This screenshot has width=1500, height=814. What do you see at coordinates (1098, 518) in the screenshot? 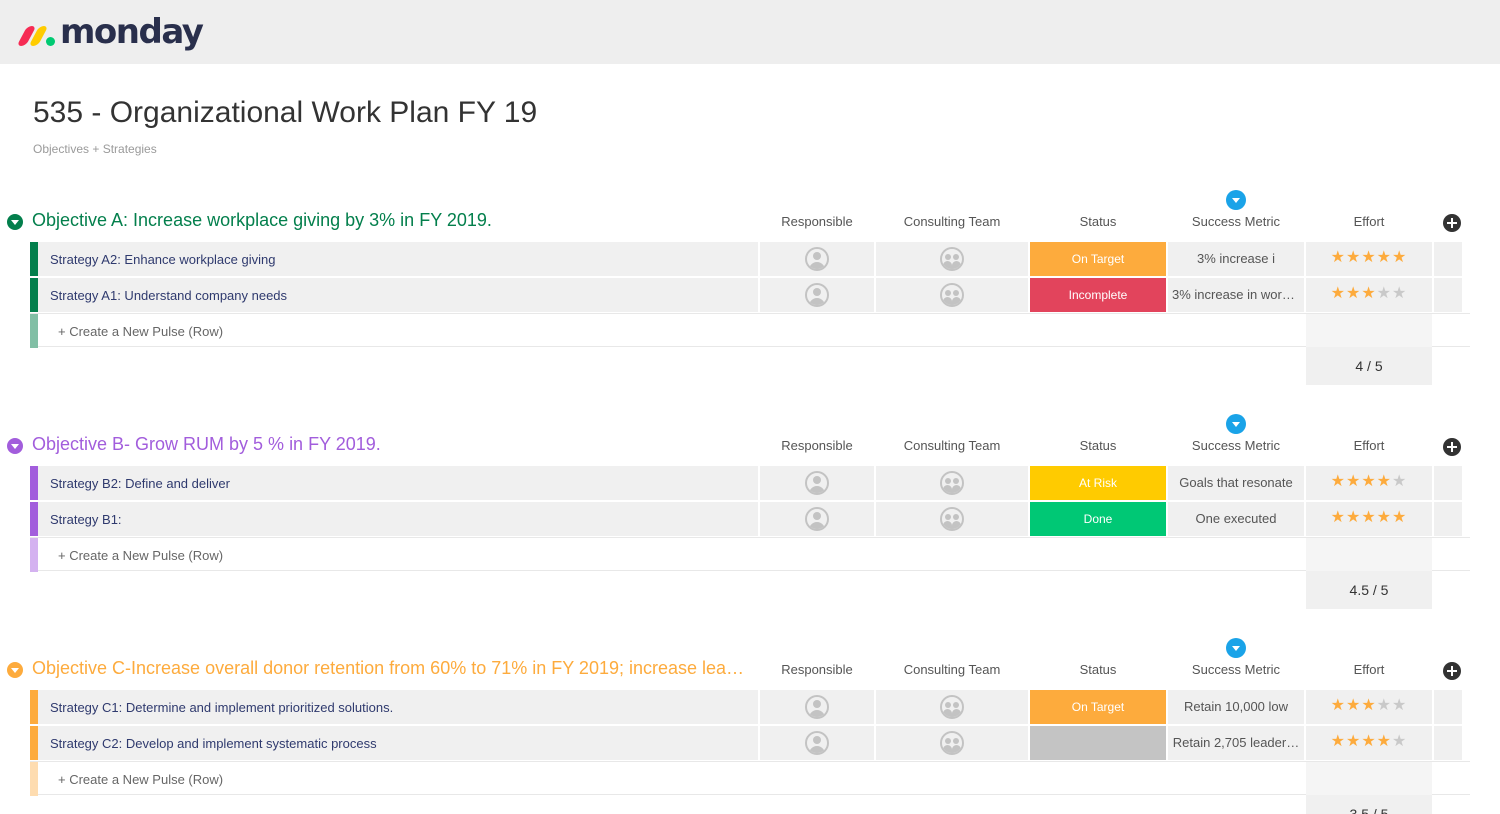
I see `status-cell: Done` at bounding box center [1098, 518].